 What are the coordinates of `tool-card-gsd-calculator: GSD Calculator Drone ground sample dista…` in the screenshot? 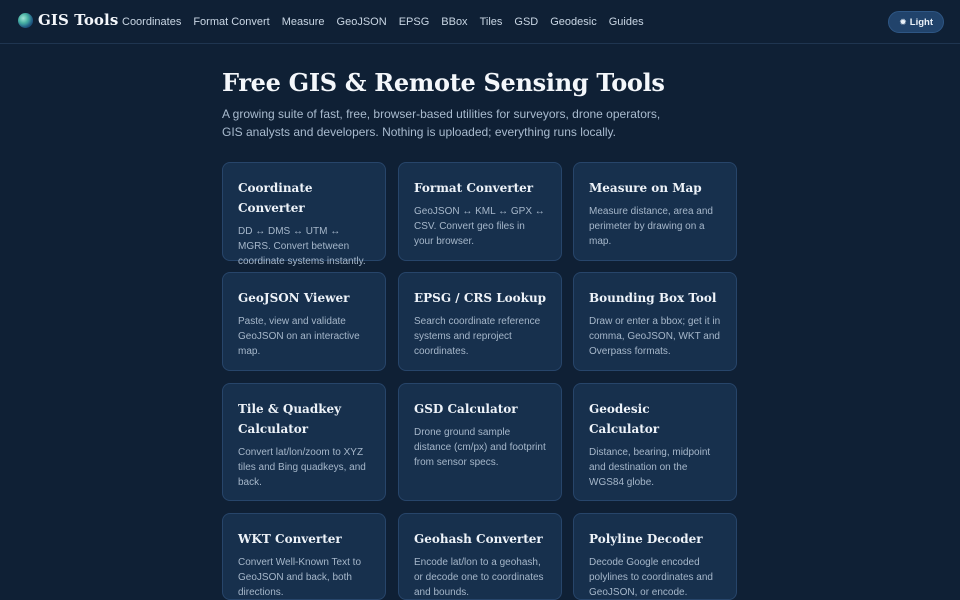 It's located at (480, 442).